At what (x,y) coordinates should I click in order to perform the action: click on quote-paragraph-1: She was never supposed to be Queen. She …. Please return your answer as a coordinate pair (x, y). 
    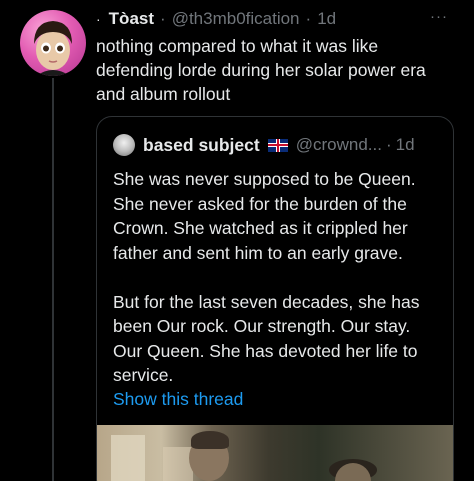
    Looking at the image, I should click on (264, 216).